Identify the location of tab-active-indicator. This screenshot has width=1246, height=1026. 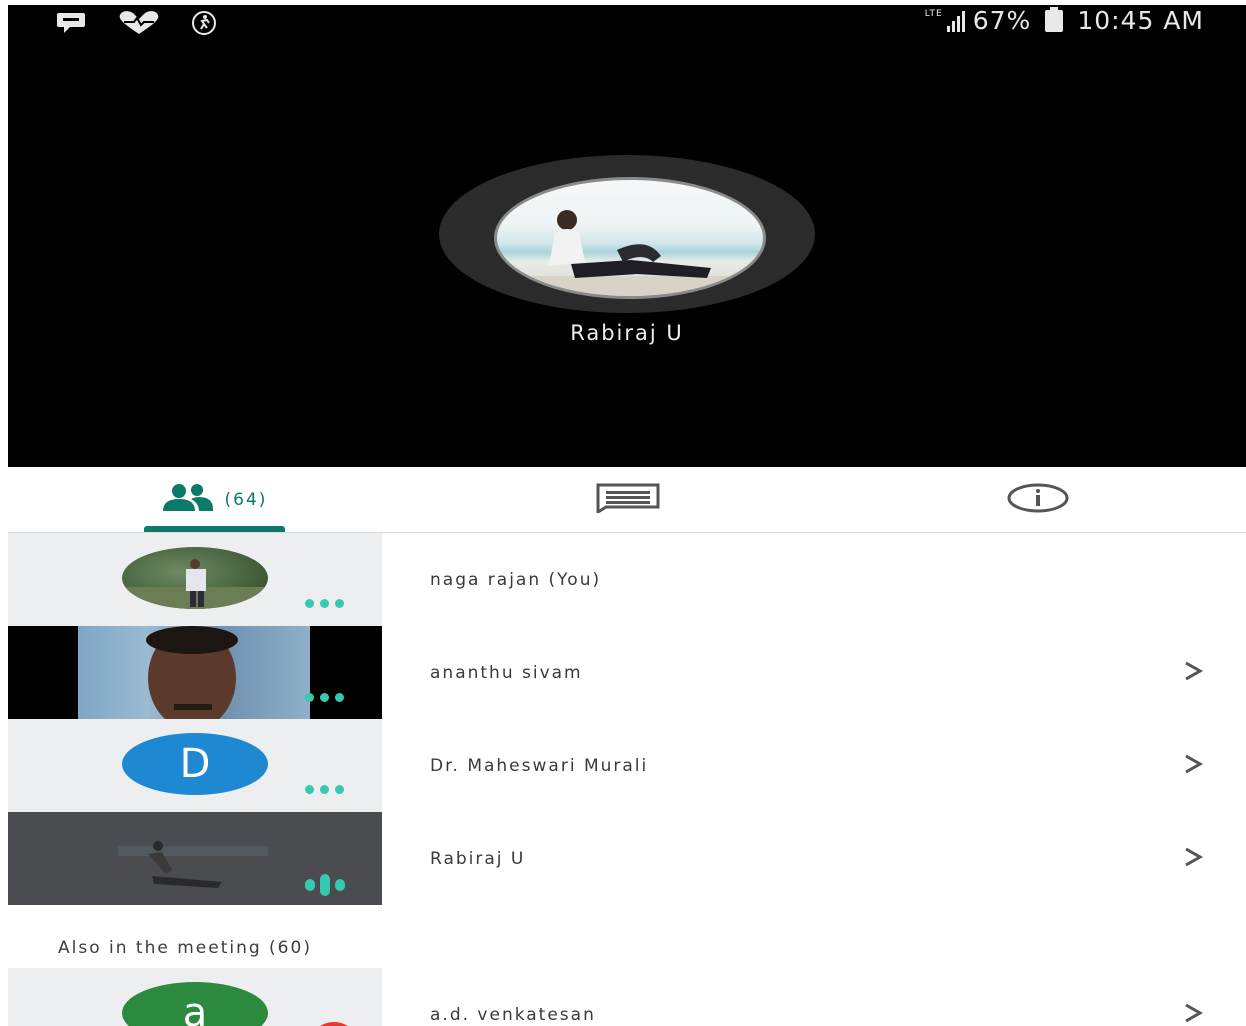
(214, 529).